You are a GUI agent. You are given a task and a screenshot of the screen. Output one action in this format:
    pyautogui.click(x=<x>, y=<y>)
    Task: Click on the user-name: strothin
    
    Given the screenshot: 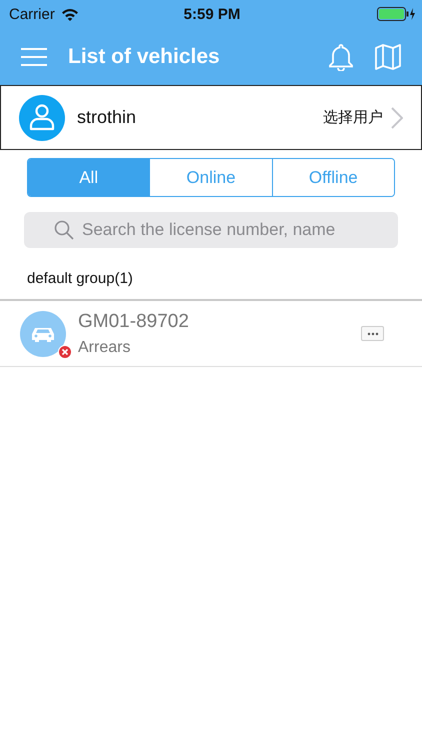 What is the action you would take?
    pyautogui.click(x=107, y=117)
    